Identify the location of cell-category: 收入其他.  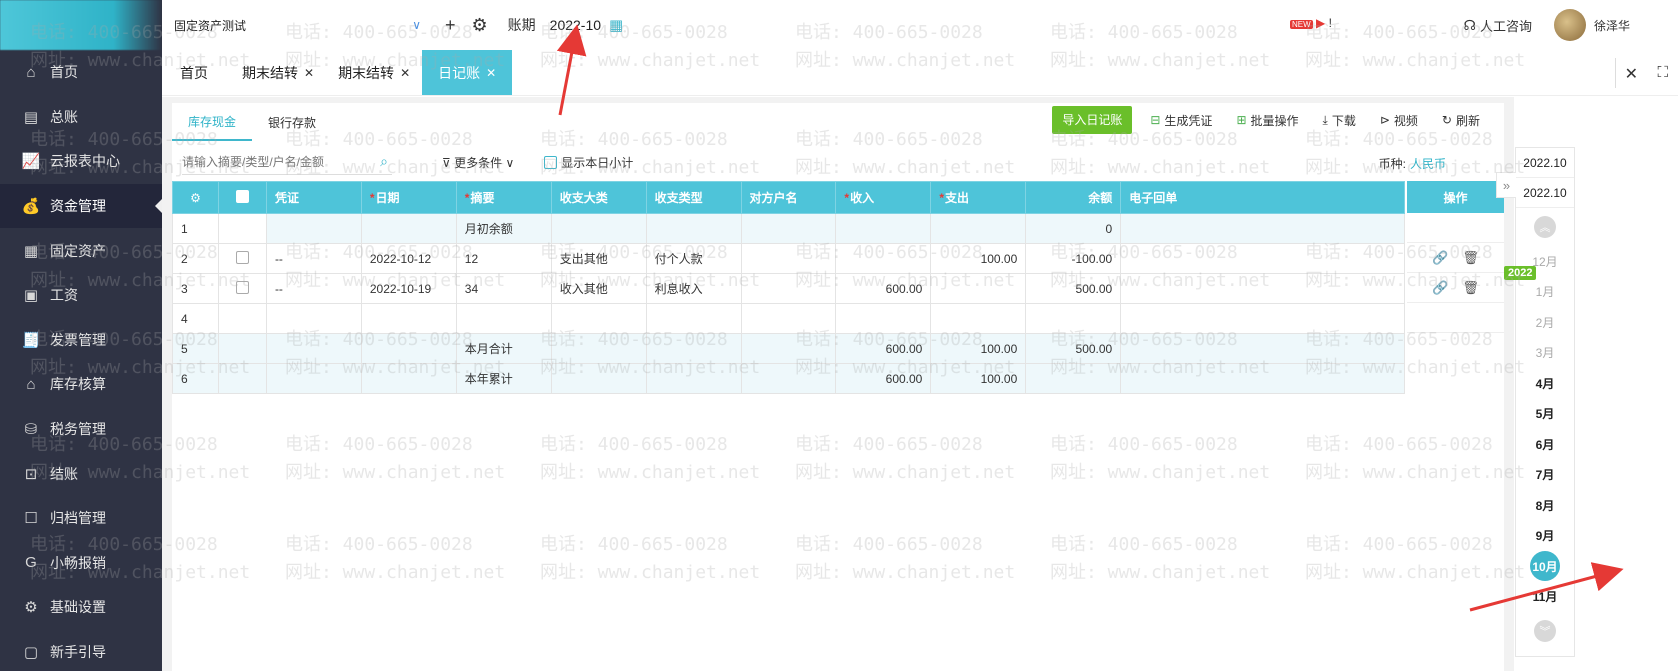
(598, 288).